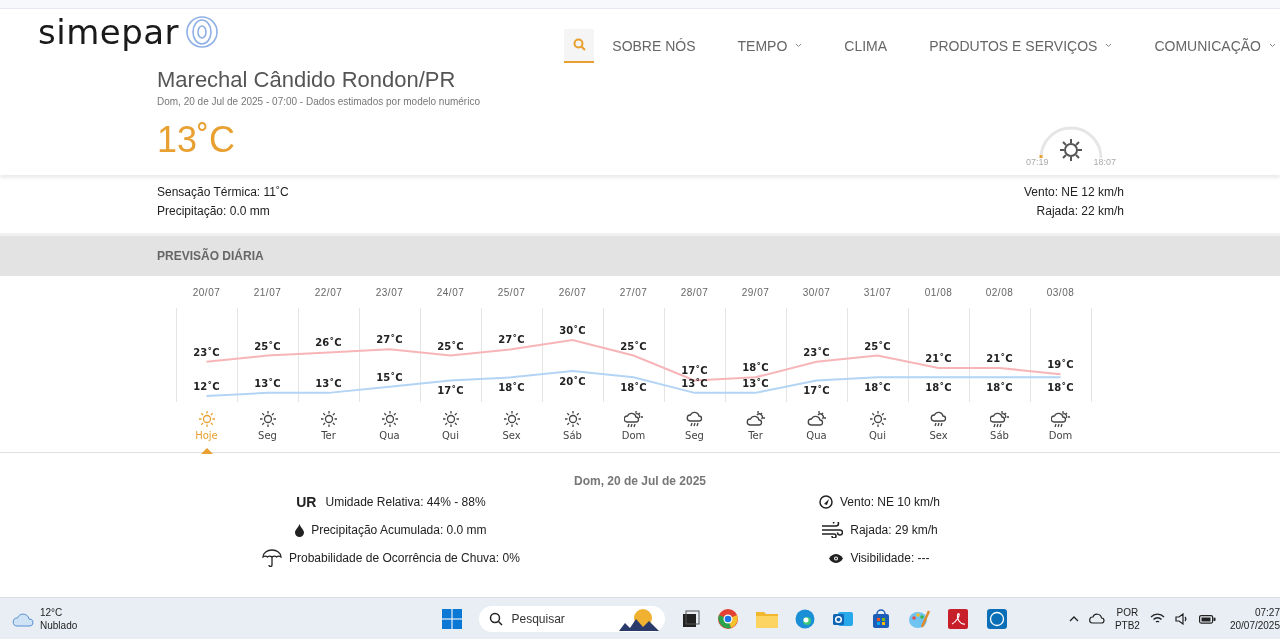  Describe the element at coordinates (877, 292) in the screenshot. I see `date-label: 31/07` at that location.